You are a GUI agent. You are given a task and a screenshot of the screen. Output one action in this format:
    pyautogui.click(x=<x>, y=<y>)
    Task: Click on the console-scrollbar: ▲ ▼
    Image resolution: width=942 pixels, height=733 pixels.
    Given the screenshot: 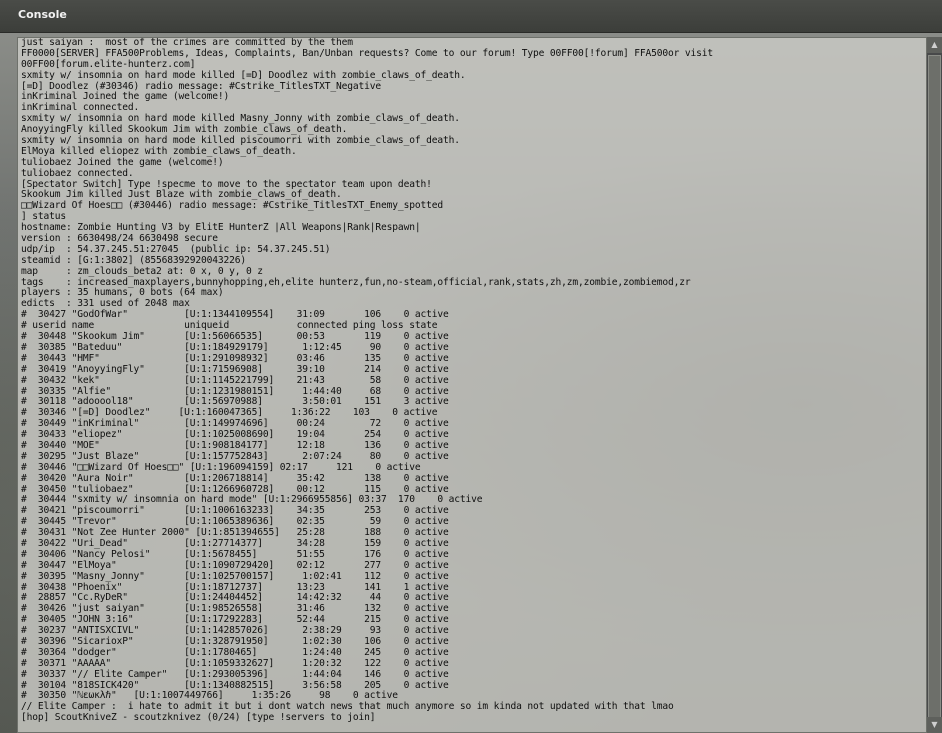 What is the action you would take?
    pyautogui.click(x=934, y=385)
    